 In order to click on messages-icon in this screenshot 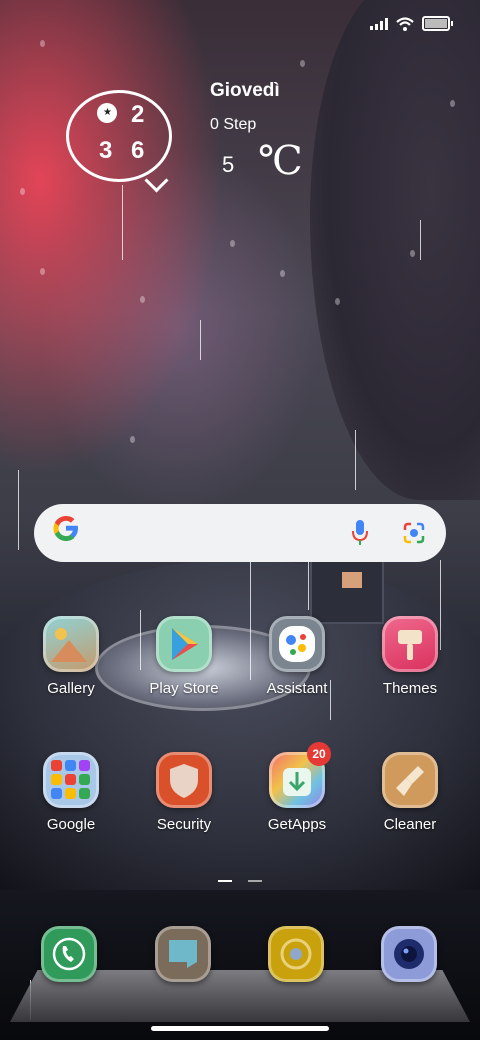, I will do `click(183, 954)`.